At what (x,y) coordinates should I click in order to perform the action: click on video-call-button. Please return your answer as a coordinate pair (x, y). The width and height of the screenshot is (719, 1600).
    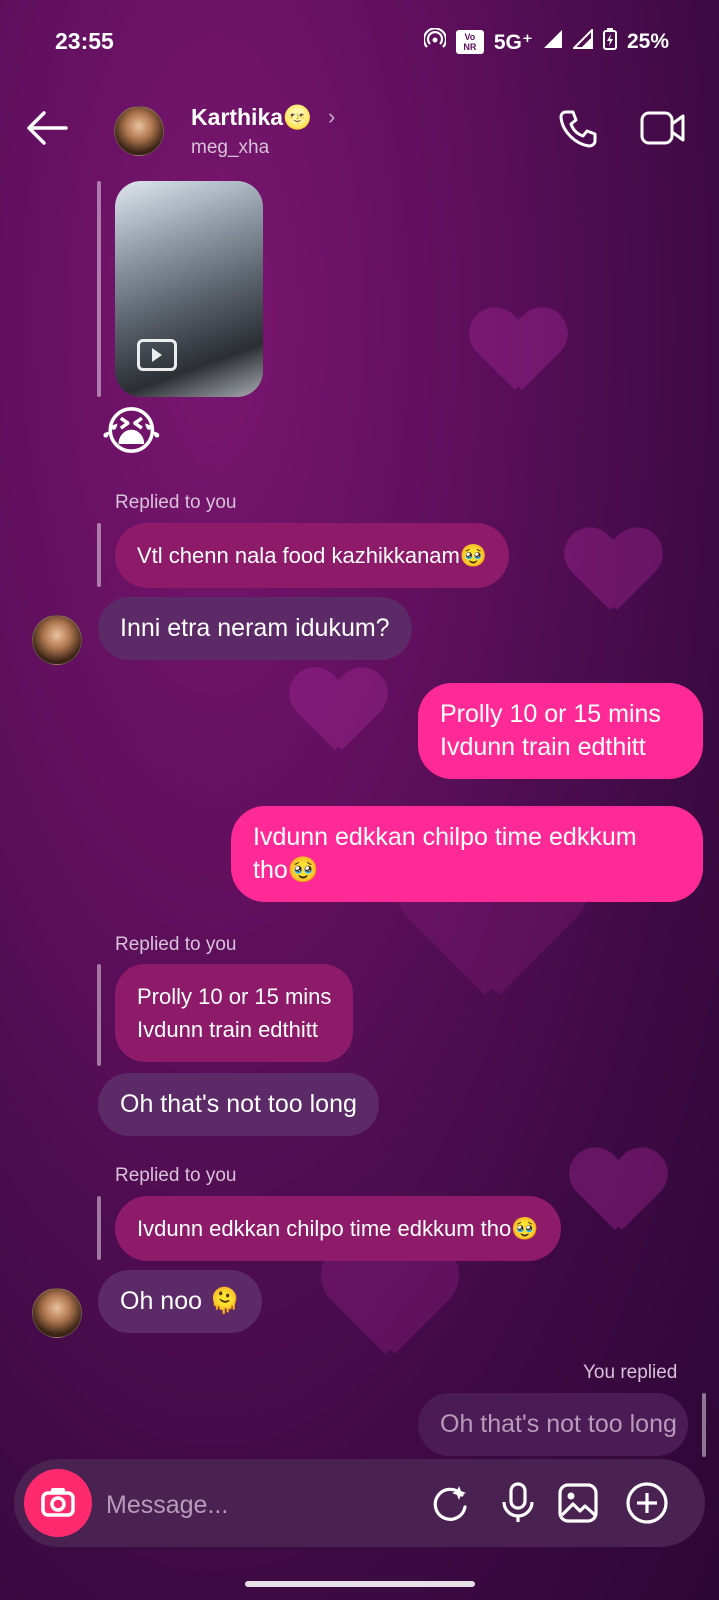
    Looking at the image, I should click on (663, 130).